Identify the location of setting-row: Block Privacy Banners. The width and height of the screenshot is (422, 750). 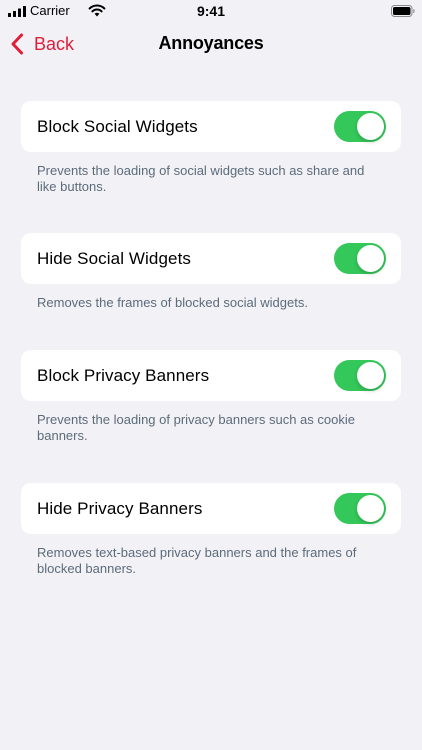
(211, 375).